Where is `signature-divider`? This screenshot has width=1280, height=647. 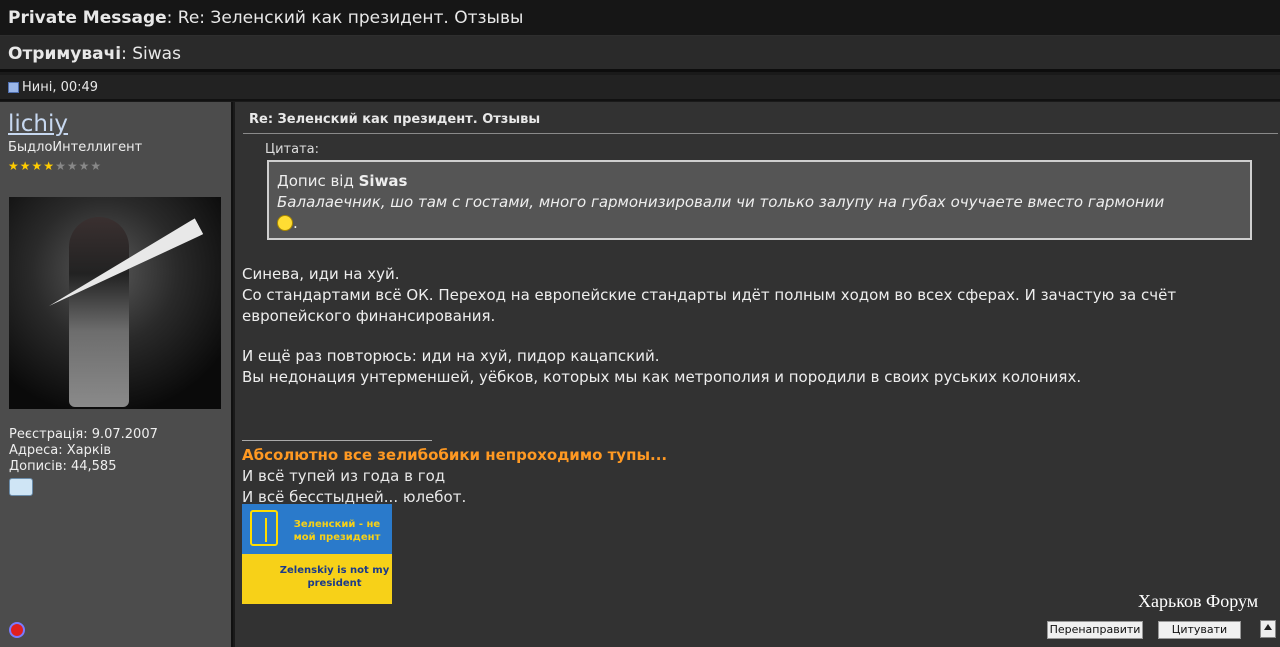 signature-divider is located at coordinates (337, 440).